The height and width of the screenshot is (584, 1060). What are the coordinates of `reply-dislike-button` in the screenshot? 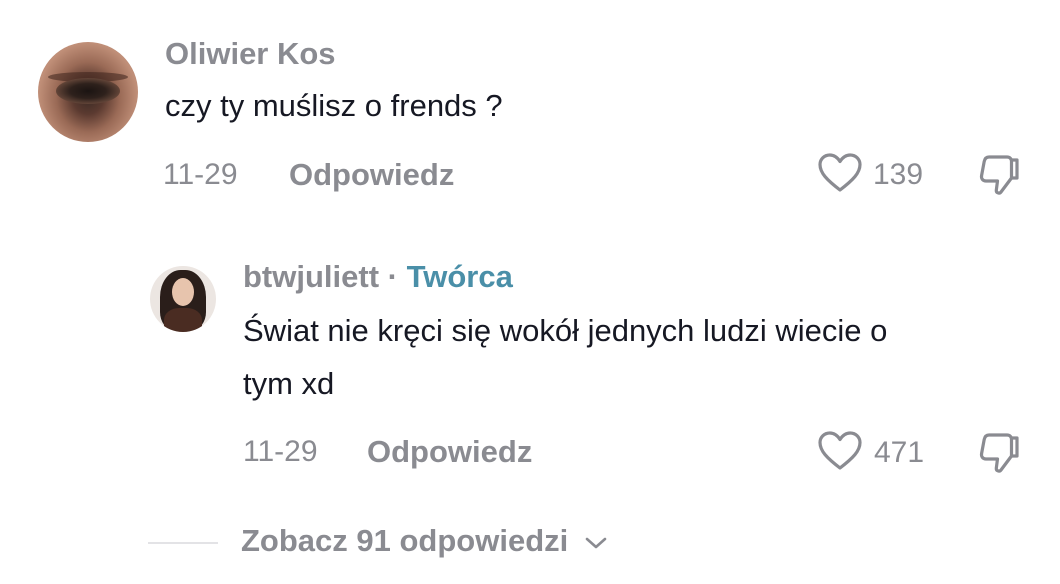 It's located at (999, 453).